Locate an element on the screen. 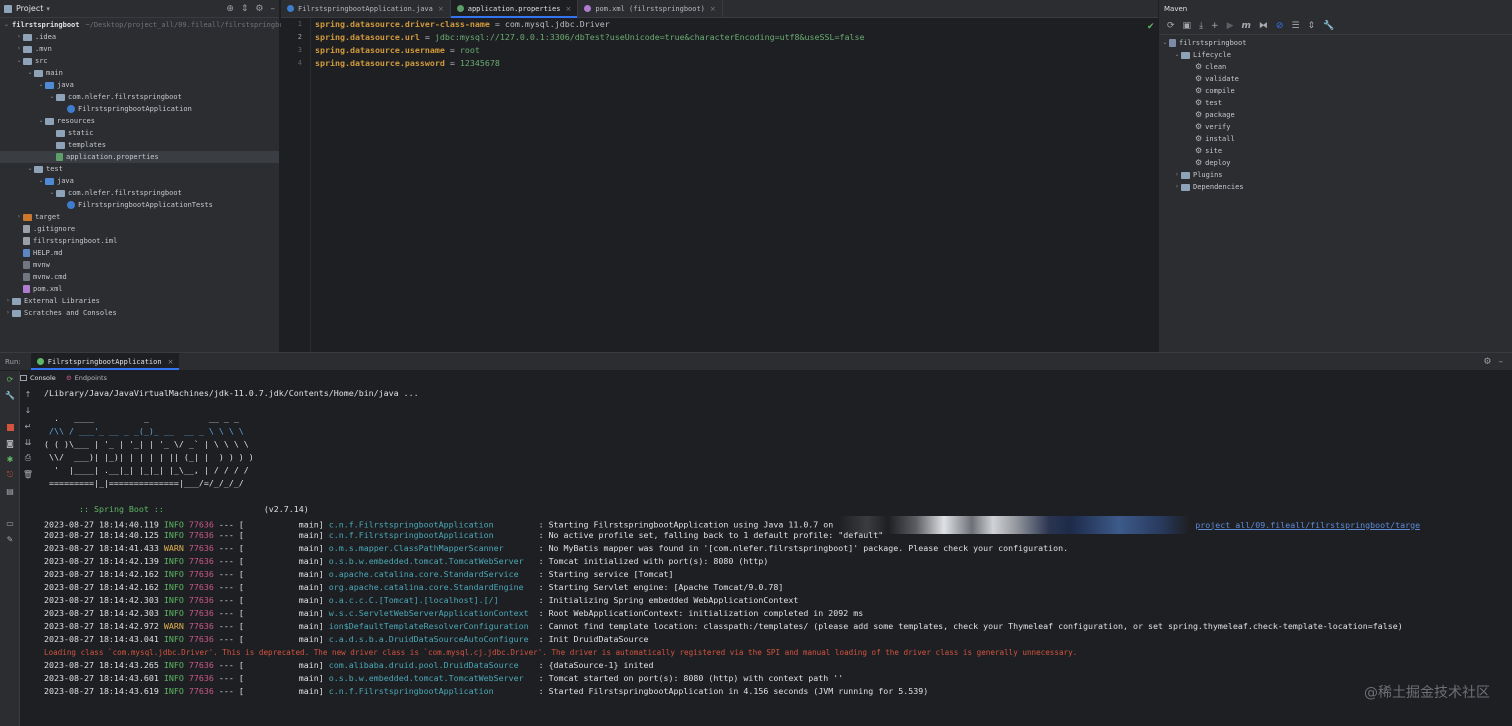 The width and height of the screenshot is (1512, 726). tree-item: ⌄ src is located at coordinates (139, 61).